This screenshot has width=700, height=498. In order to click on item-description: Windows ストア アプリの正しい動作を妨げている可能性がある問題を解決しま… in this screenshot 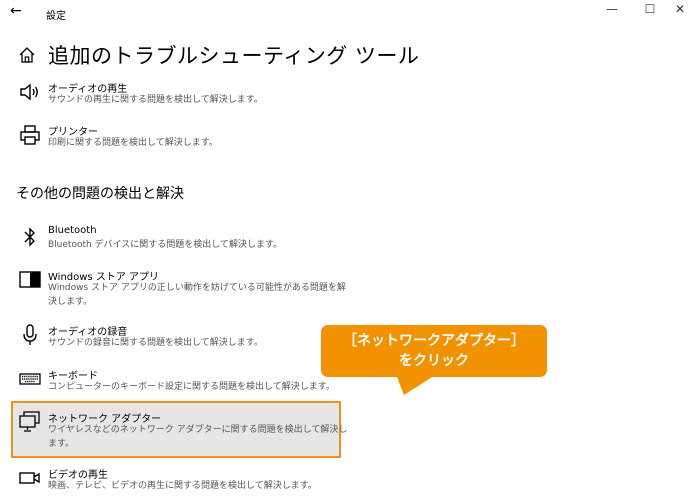, I will do `click(197, 295)`.